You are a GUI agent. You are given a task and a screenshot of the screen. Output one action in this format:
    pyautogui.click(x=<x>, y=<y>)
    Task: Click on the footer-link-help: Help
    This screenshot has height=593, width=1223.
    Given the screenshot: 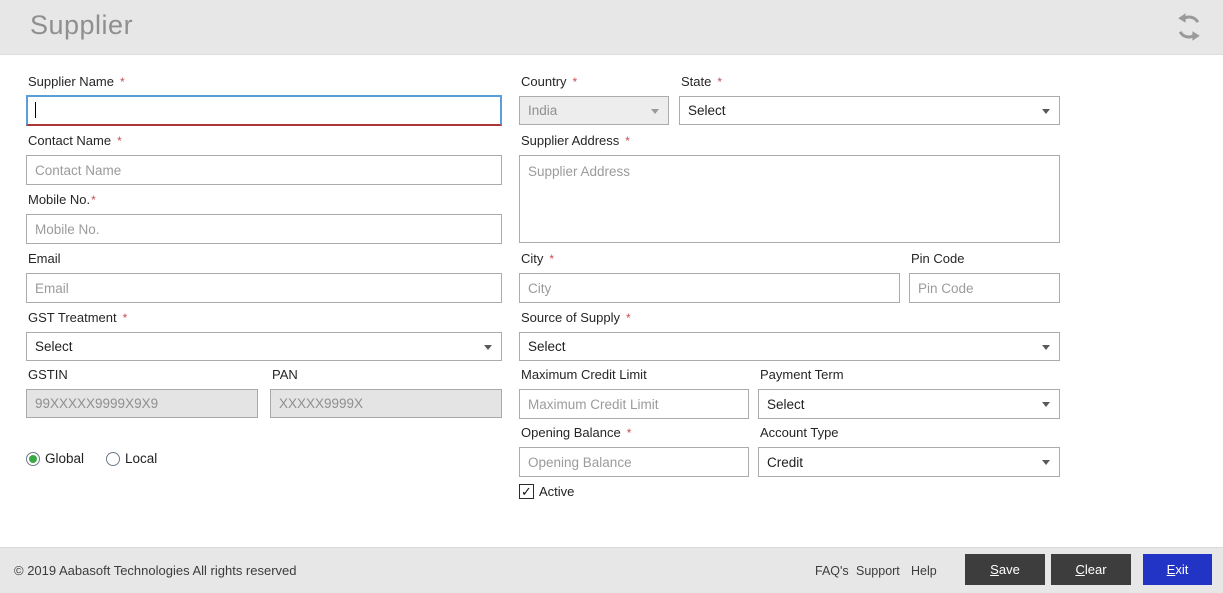 What is the action you would take?
    pyautogui.click(x=924, y=571)
    